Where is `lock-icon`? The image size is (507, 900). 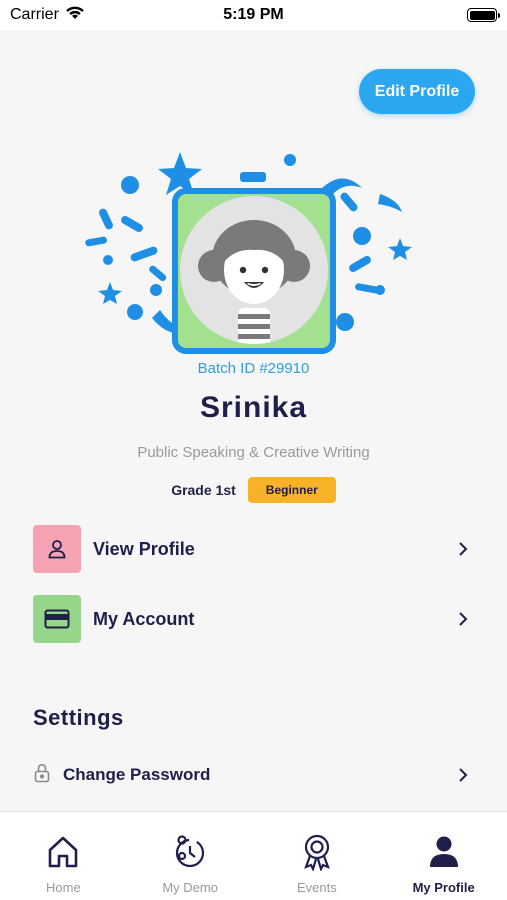
lock-icon is located at coordinates (42, 775).